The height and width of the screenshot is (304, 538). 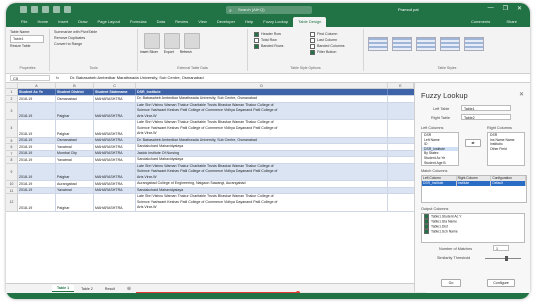 I want to click on tab-developer: Developer, so click(x=226, y=22).